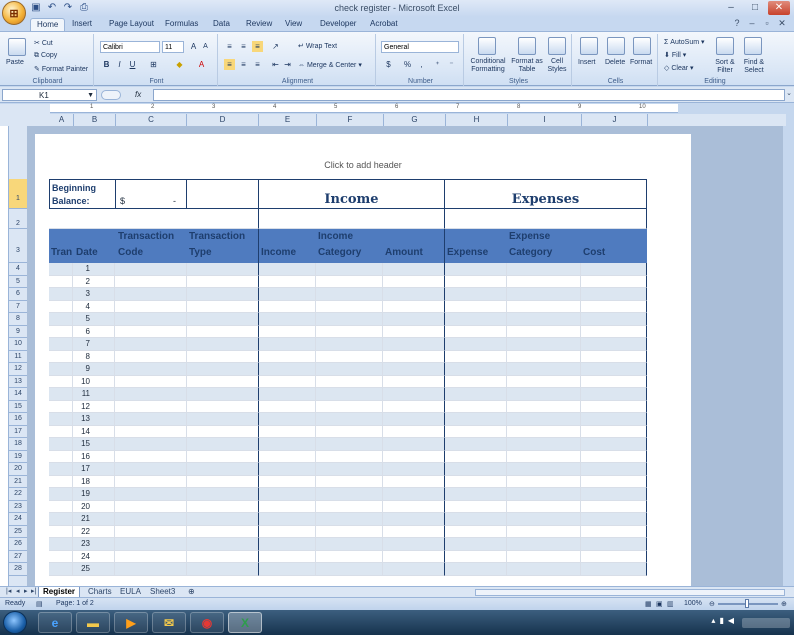  I want to click on sheet-tab-eula: EULA, so click(130, 592).